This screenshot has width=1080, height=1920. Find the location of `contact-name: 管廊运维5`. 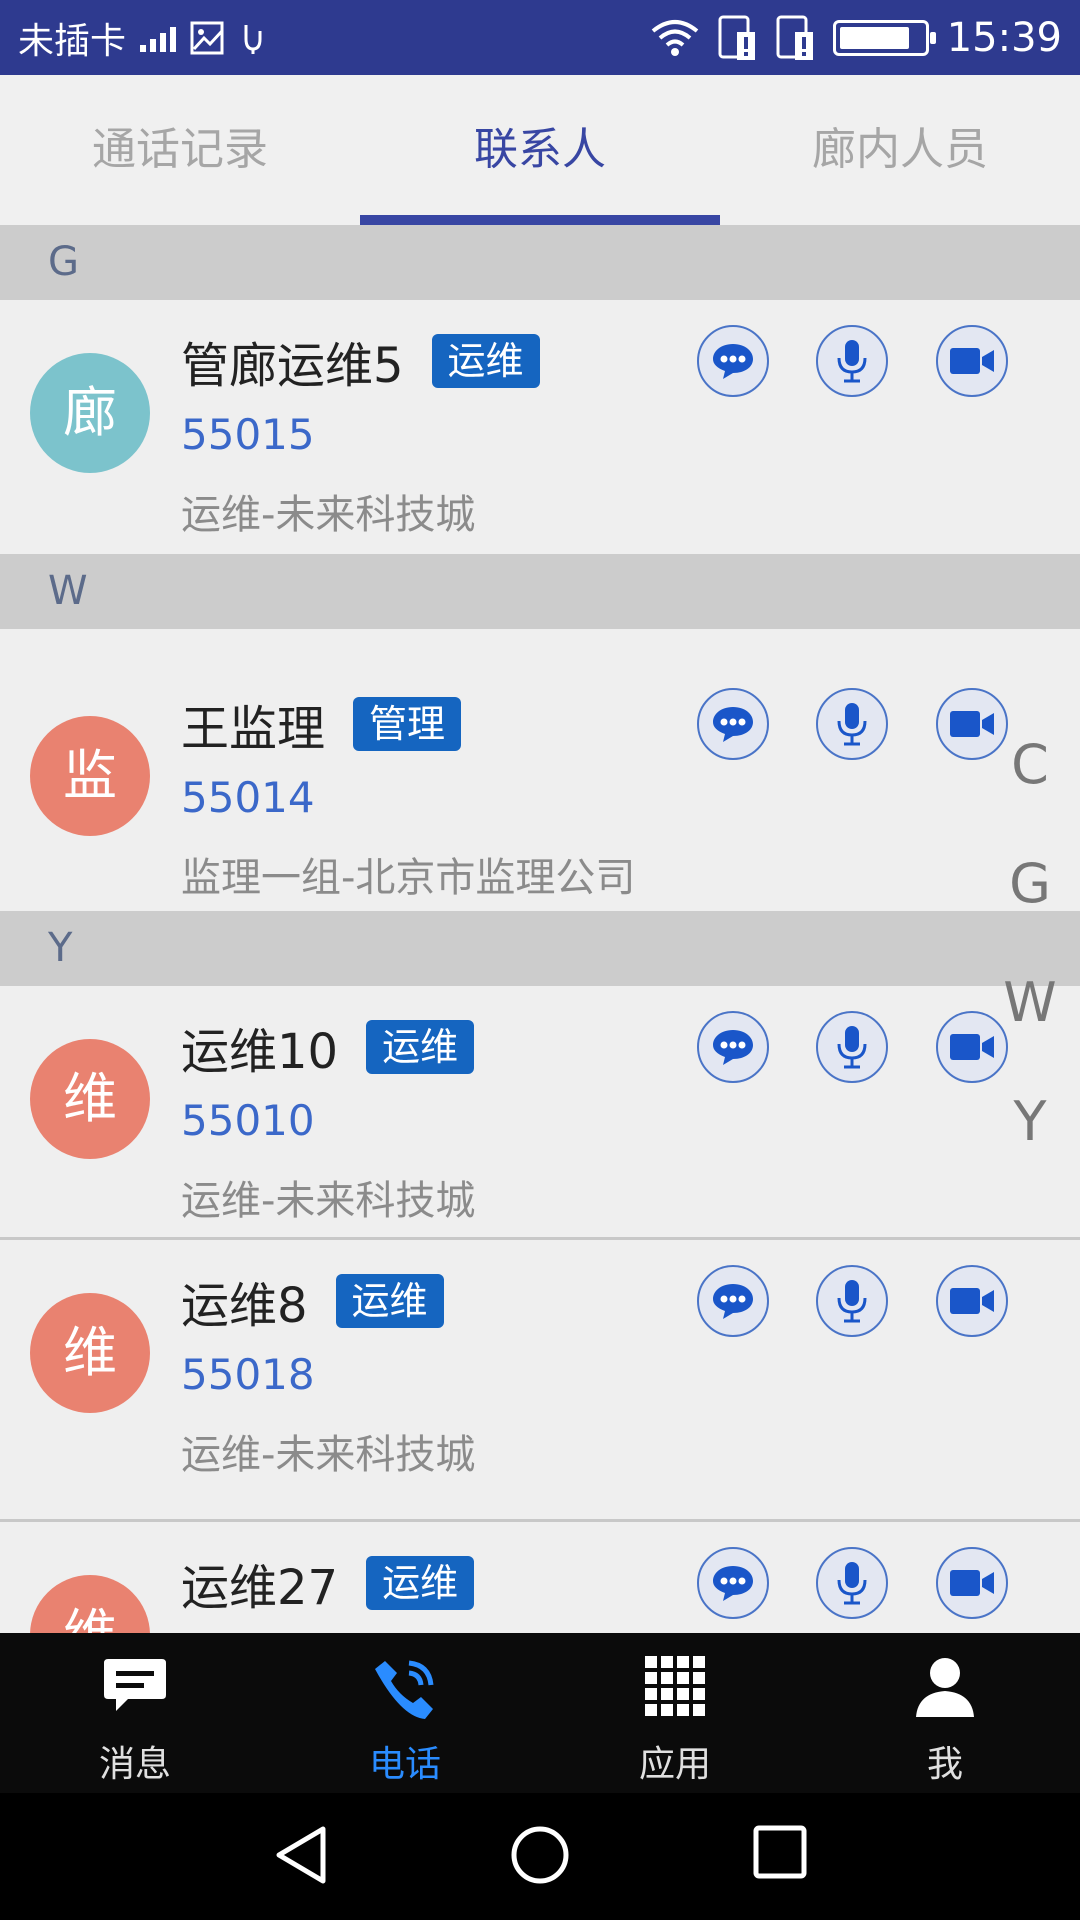

contact-name: 管廊运维5 is located at coordinates (292, 366).